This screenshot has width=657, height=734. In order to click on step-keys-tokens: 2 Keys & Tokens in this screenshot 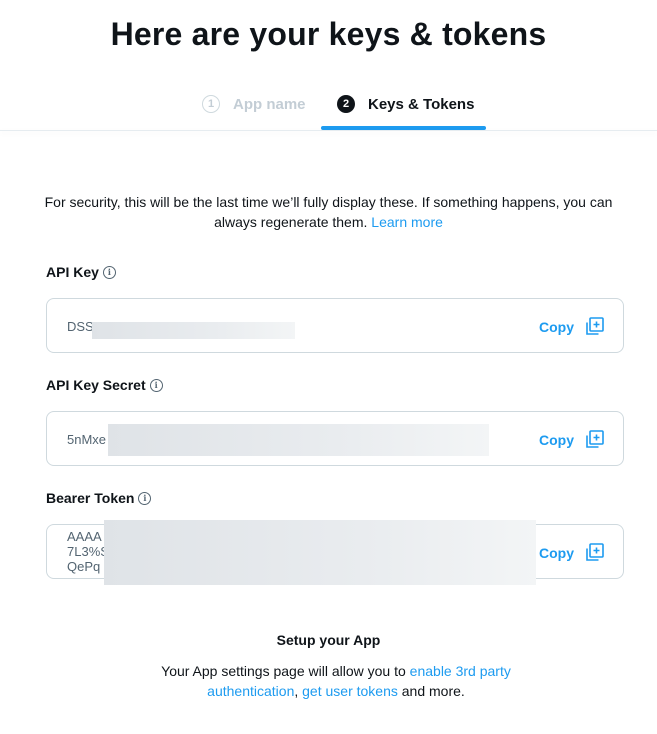, I will do `click(405, 104)`.